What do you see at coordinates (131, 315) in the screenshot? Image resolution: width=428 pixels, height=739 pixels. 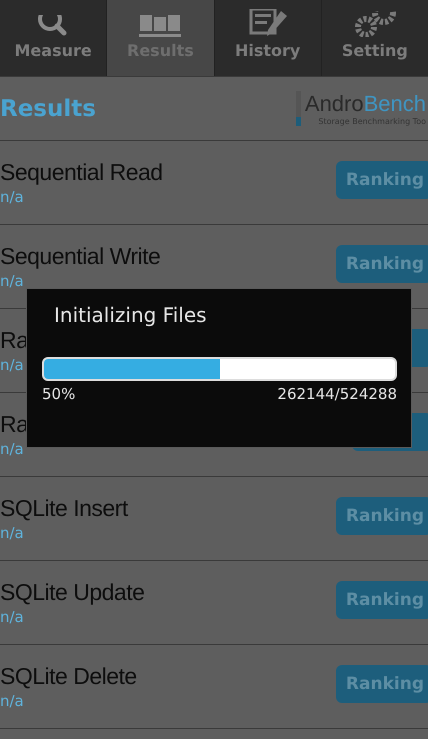 I see `dialog-title: Initializing Files` at bounding box center [131, 315].